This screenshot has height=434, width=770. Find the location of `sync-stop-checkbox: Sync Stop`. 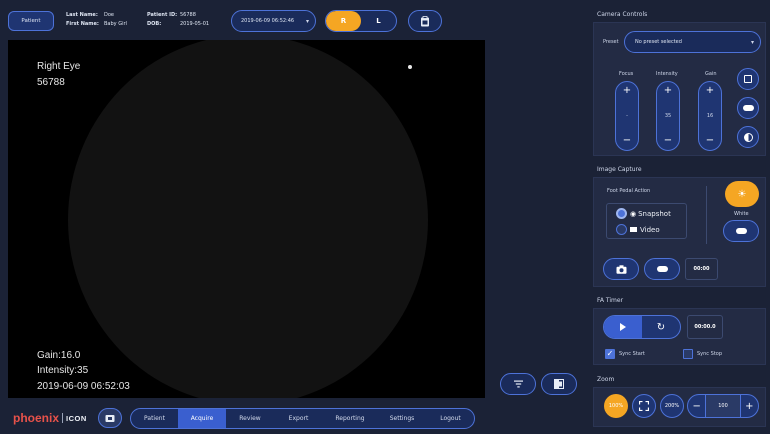

sync-stop-checkbox: Sync Stop is located at coordinates (702, 354).